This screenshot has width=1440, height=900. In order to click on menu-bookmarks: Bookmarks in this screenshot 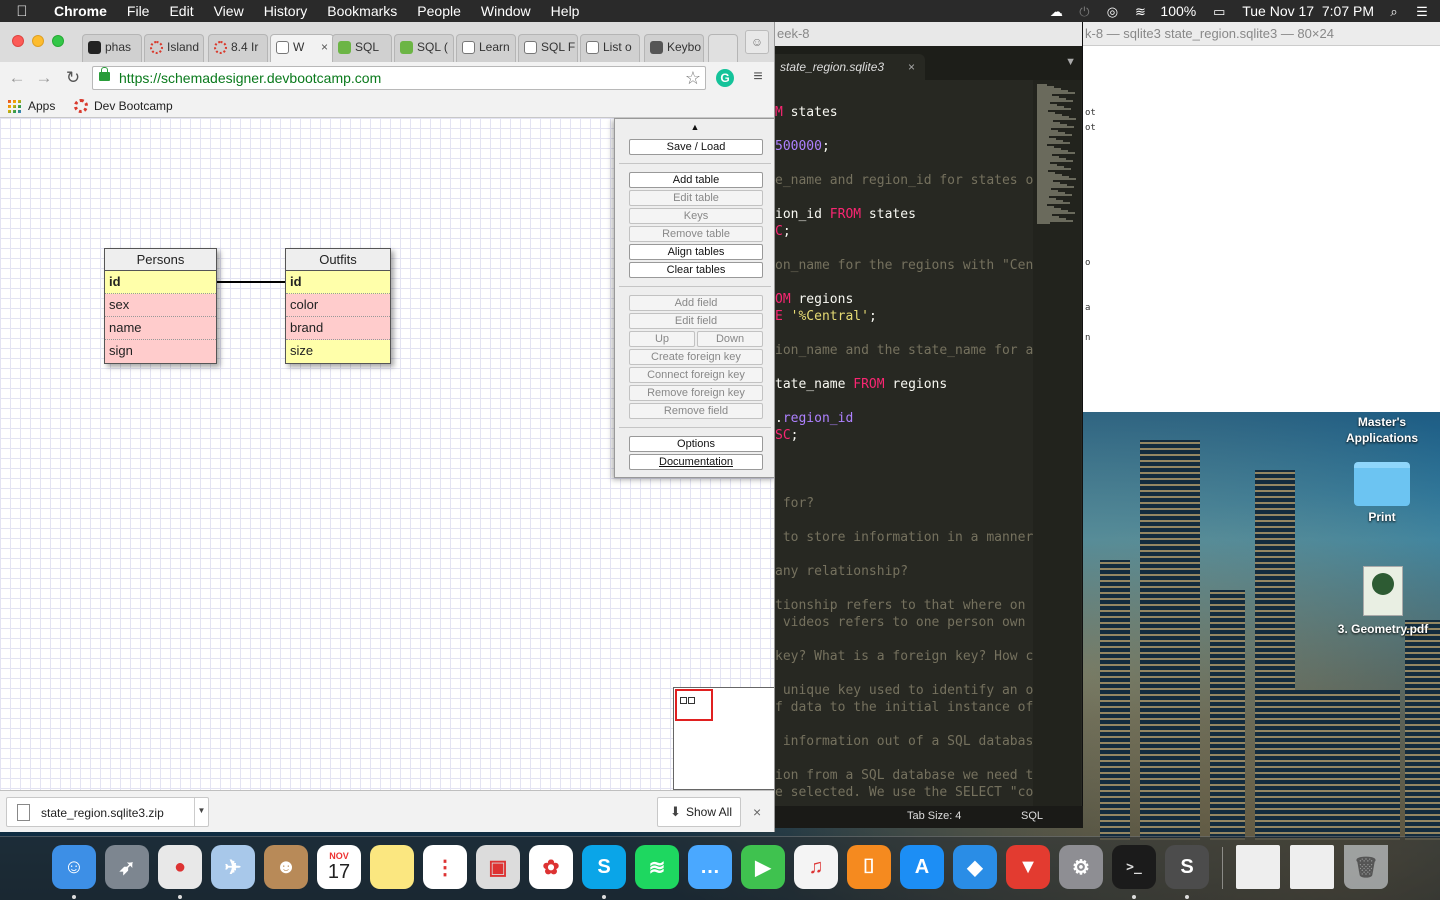, I will do `click(362, 11)`.